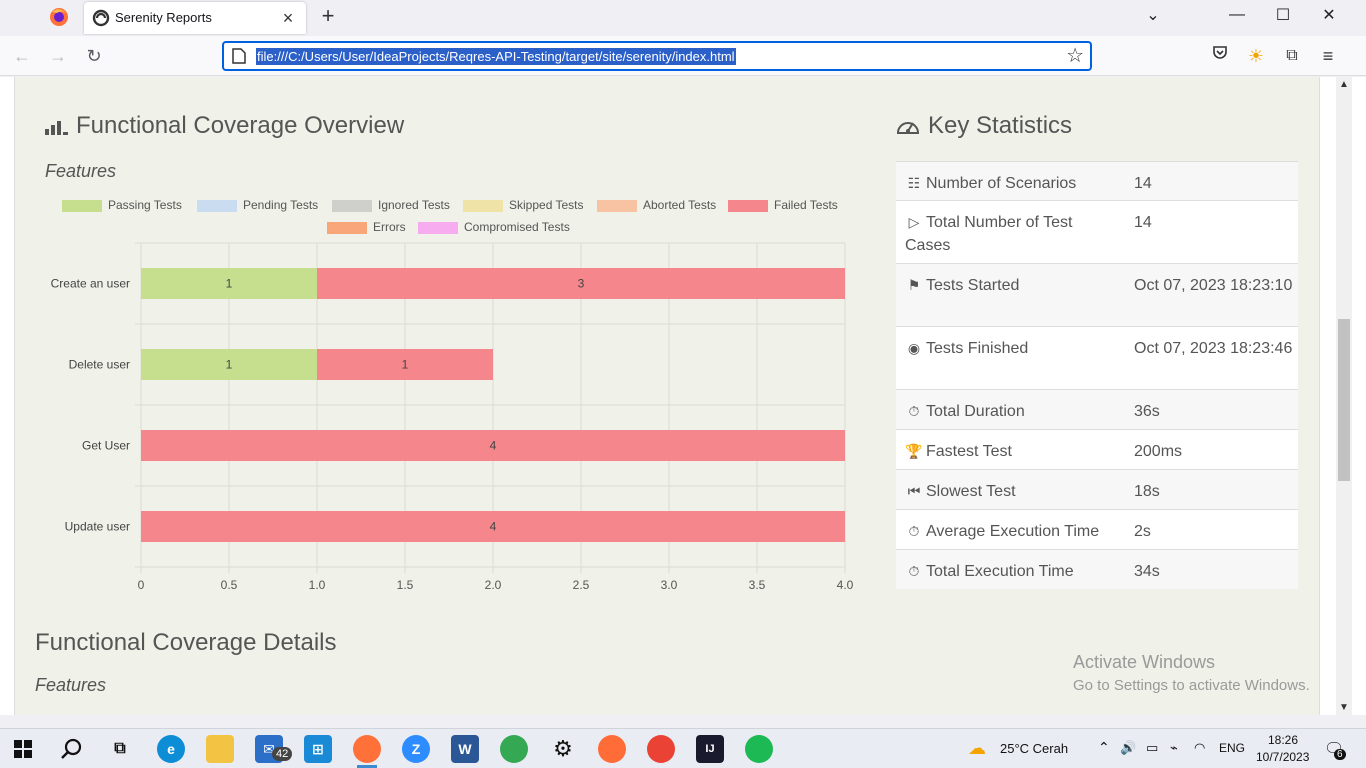 The width and height of the screenshot is (1366, 768). I want to click on tab-title: Serenity Reports, so click(163, 17).